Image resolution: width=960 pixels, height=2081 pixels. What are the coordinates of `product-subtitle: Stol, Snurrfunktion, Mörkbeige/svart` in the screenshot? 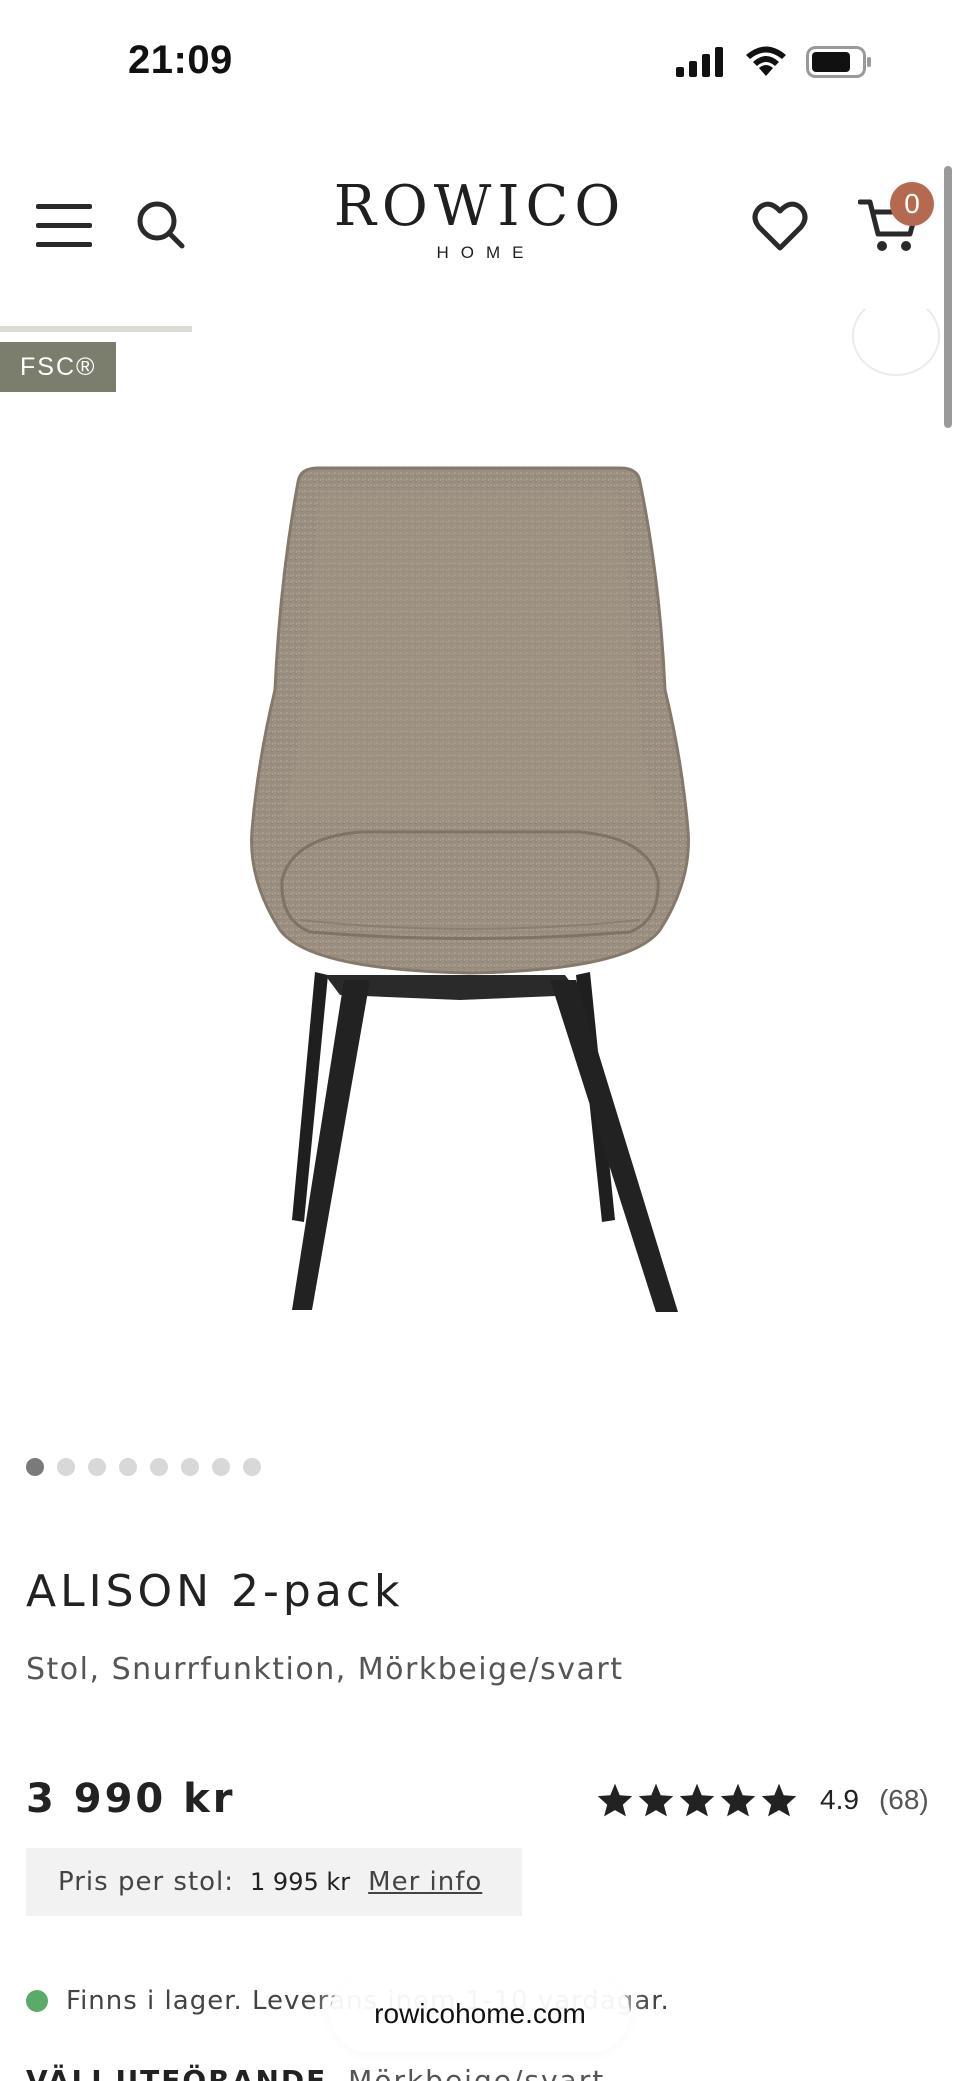 It's located at (325, 1669).